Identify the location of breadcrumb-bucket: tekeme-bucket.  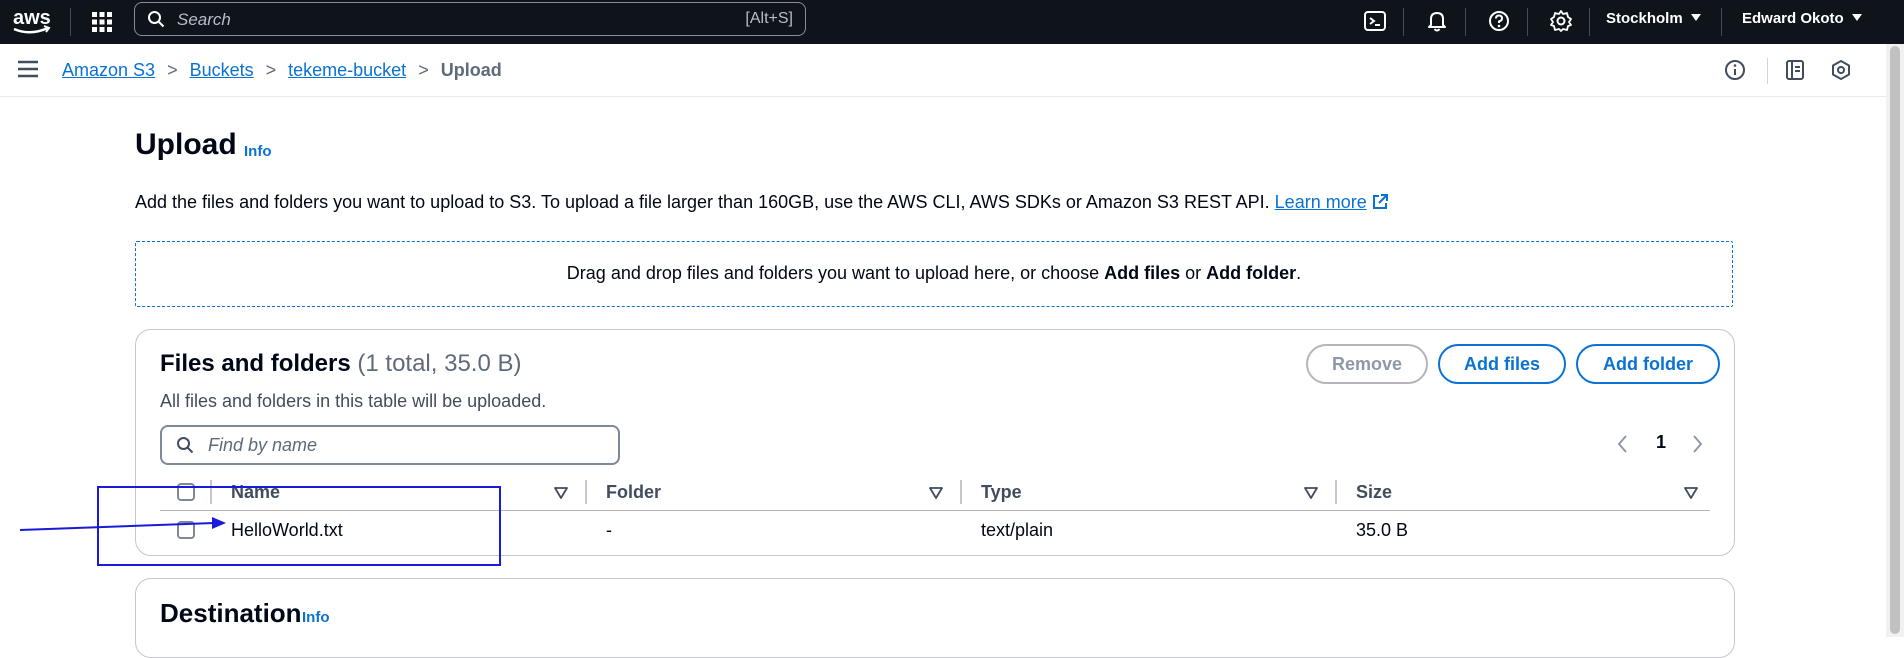
(347, 70).